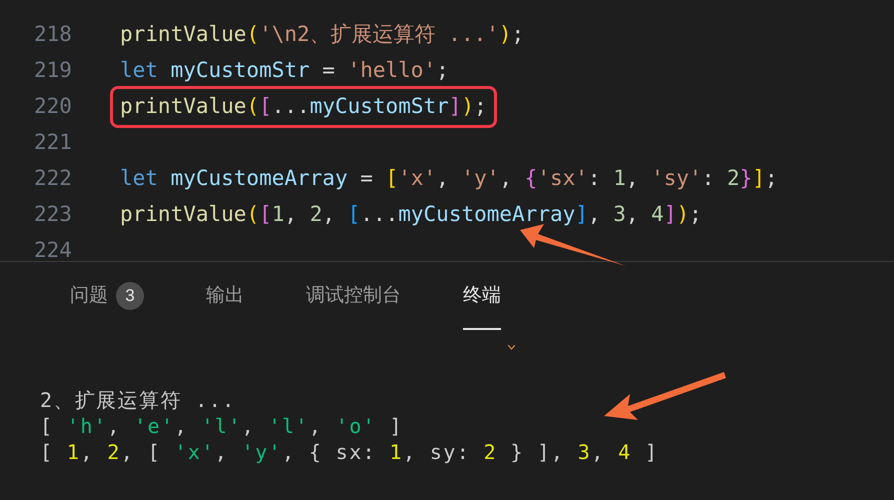 The image size is (894, 500). What do you see at coordinates (449, 178) in the screenshot?
I see `code-line: let myCustomeArray = ['x', 'y', {'sx': 1, 'sy': 2}];` at bounding box center [449, 178].